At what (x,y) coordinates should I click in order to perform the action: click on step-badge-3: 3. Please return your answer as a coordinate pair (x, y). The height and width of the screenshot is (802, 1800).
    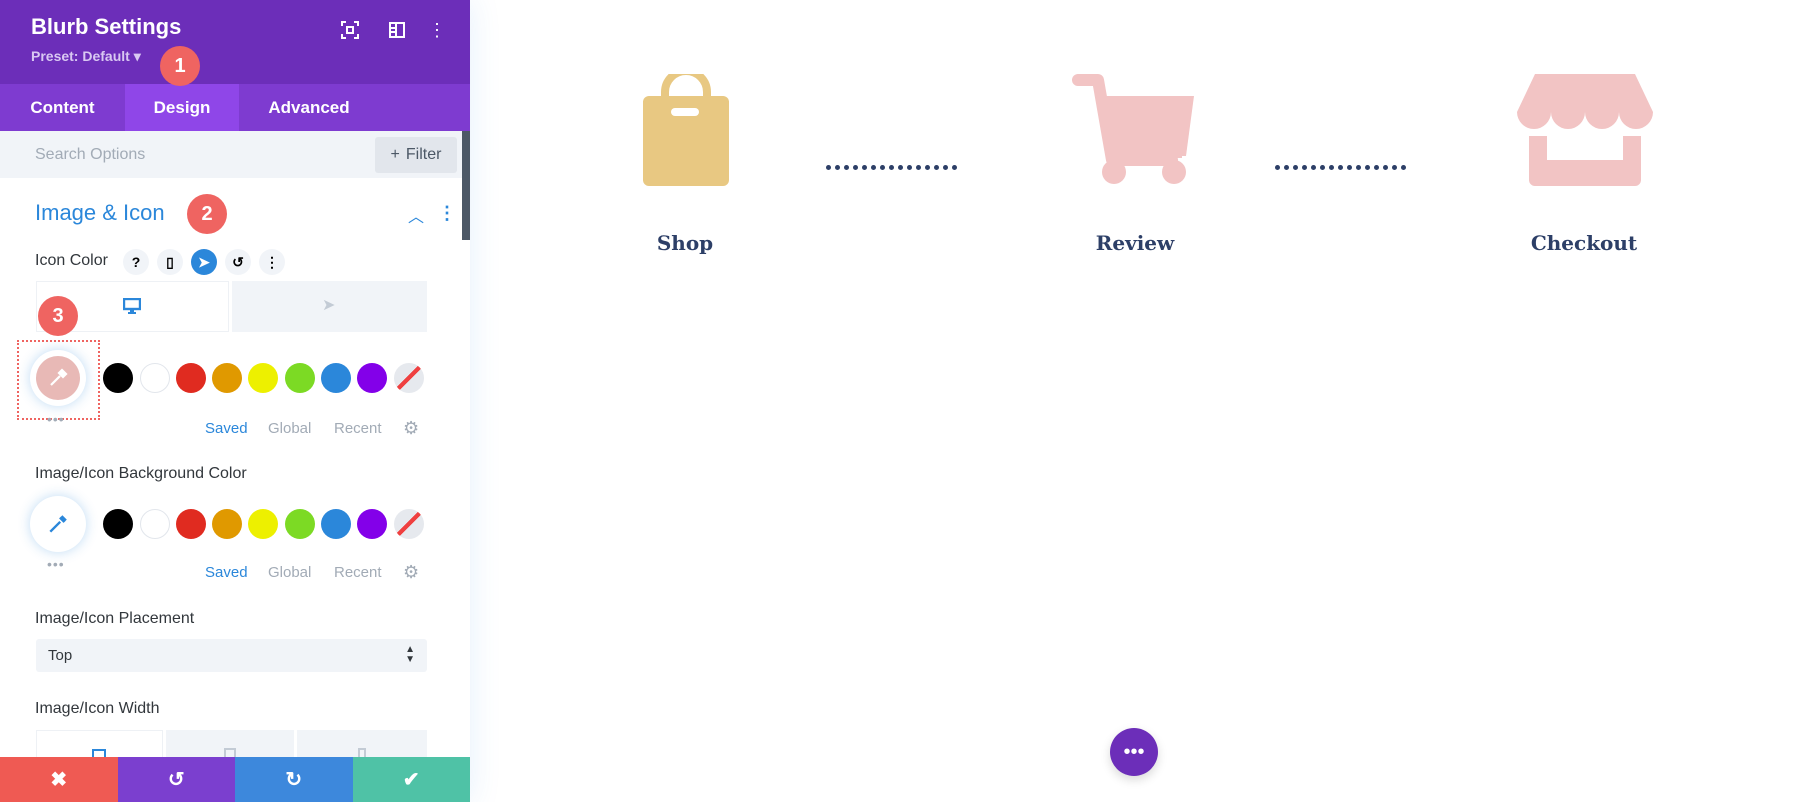
    Looking at the image, I should click on (58, 316).